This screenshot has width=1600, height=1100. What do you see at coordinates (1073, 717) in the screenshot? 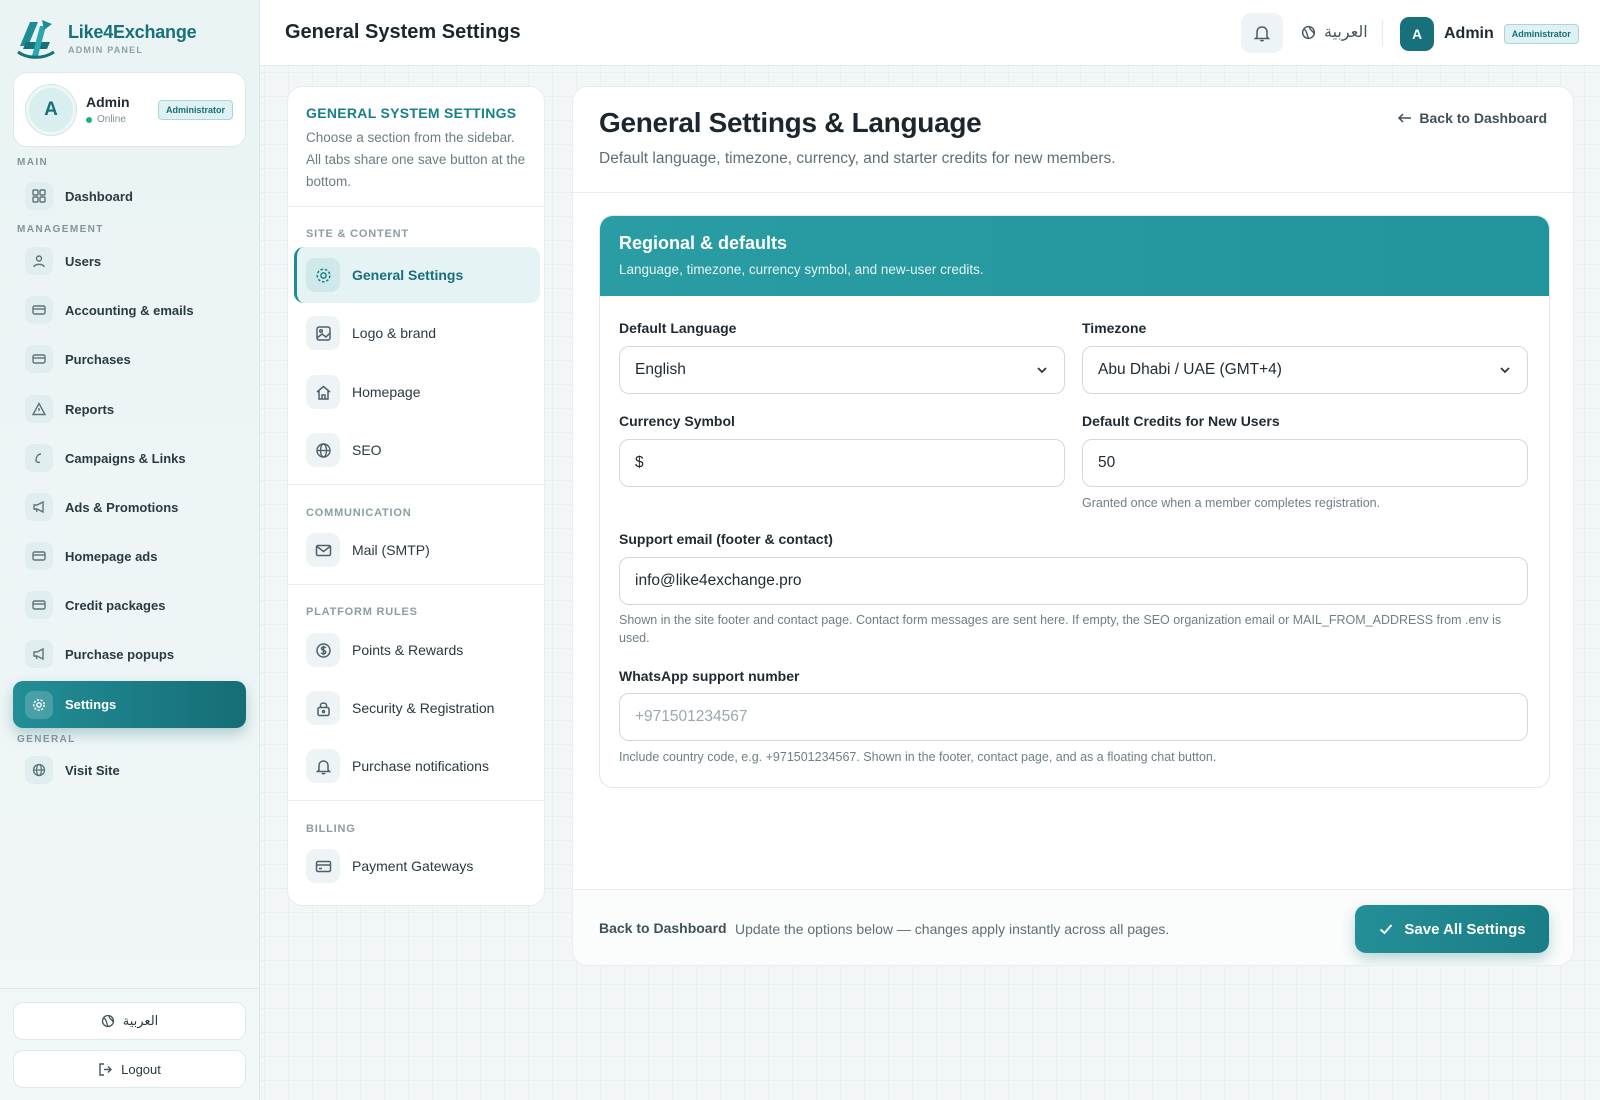
I see `whatsapp-input: +971501234567` at bounding box center [1073, 717].